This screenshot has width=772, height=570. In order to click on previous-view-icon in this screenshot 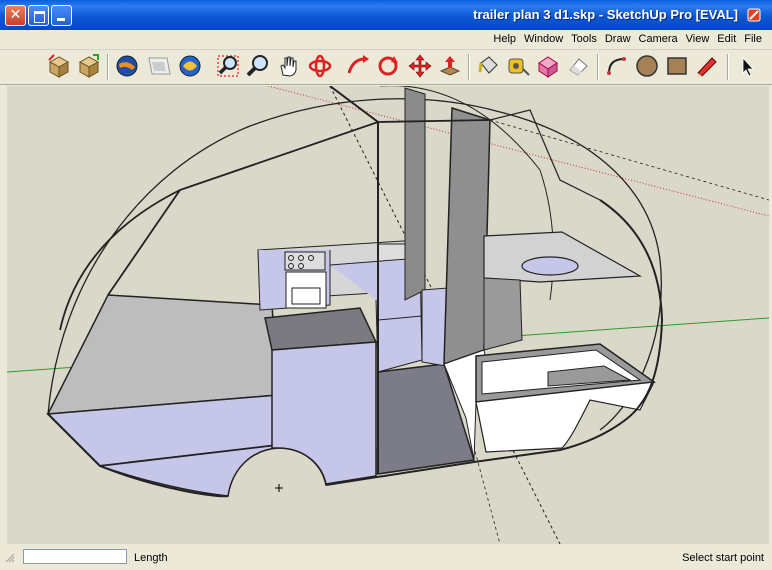, I will do `click(159, 66)`.